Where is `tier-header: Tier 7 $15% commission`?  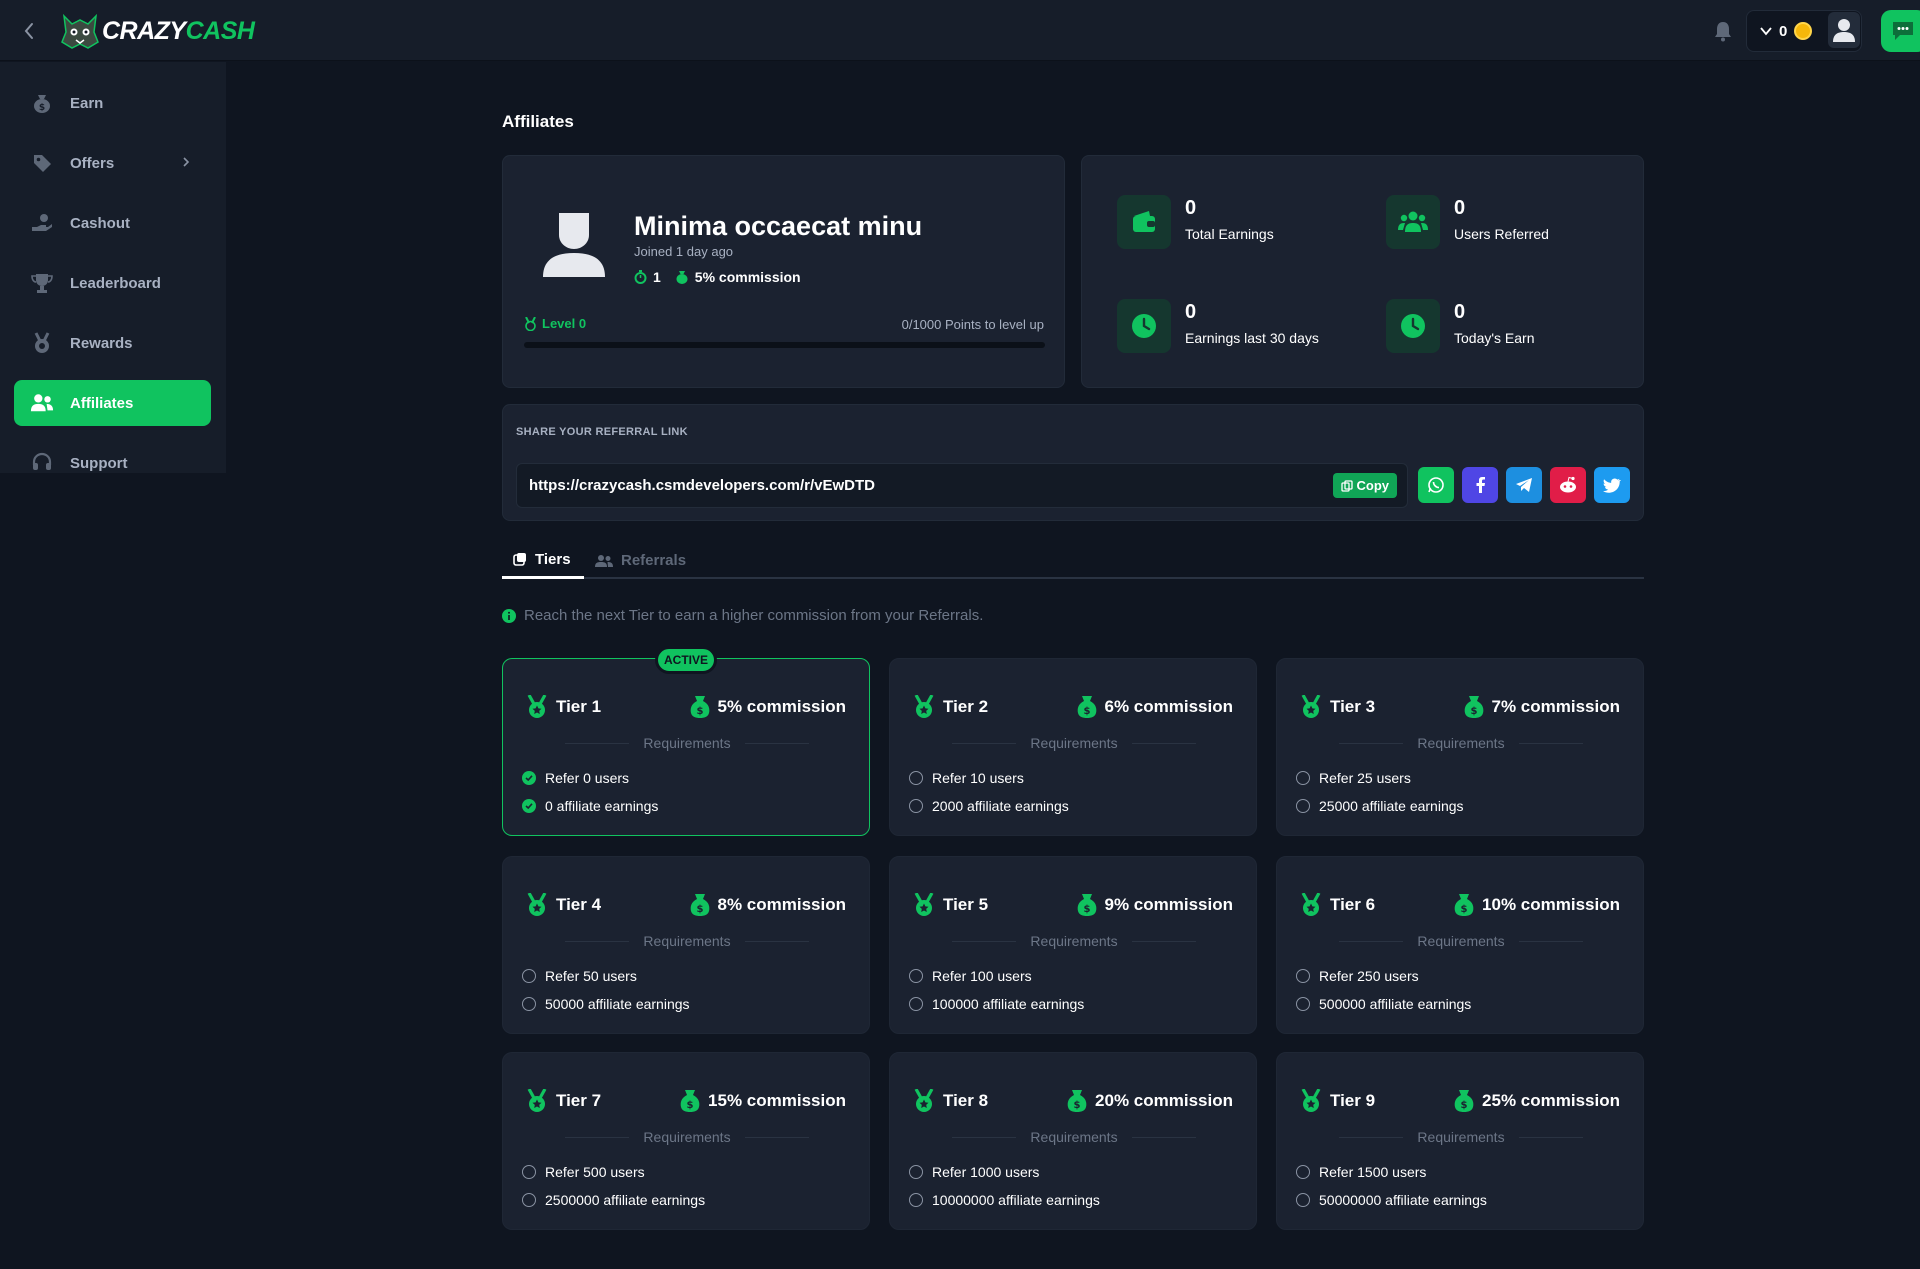 tier-header: Tier 7 $15% commission is located at coordinates (686, 1101).